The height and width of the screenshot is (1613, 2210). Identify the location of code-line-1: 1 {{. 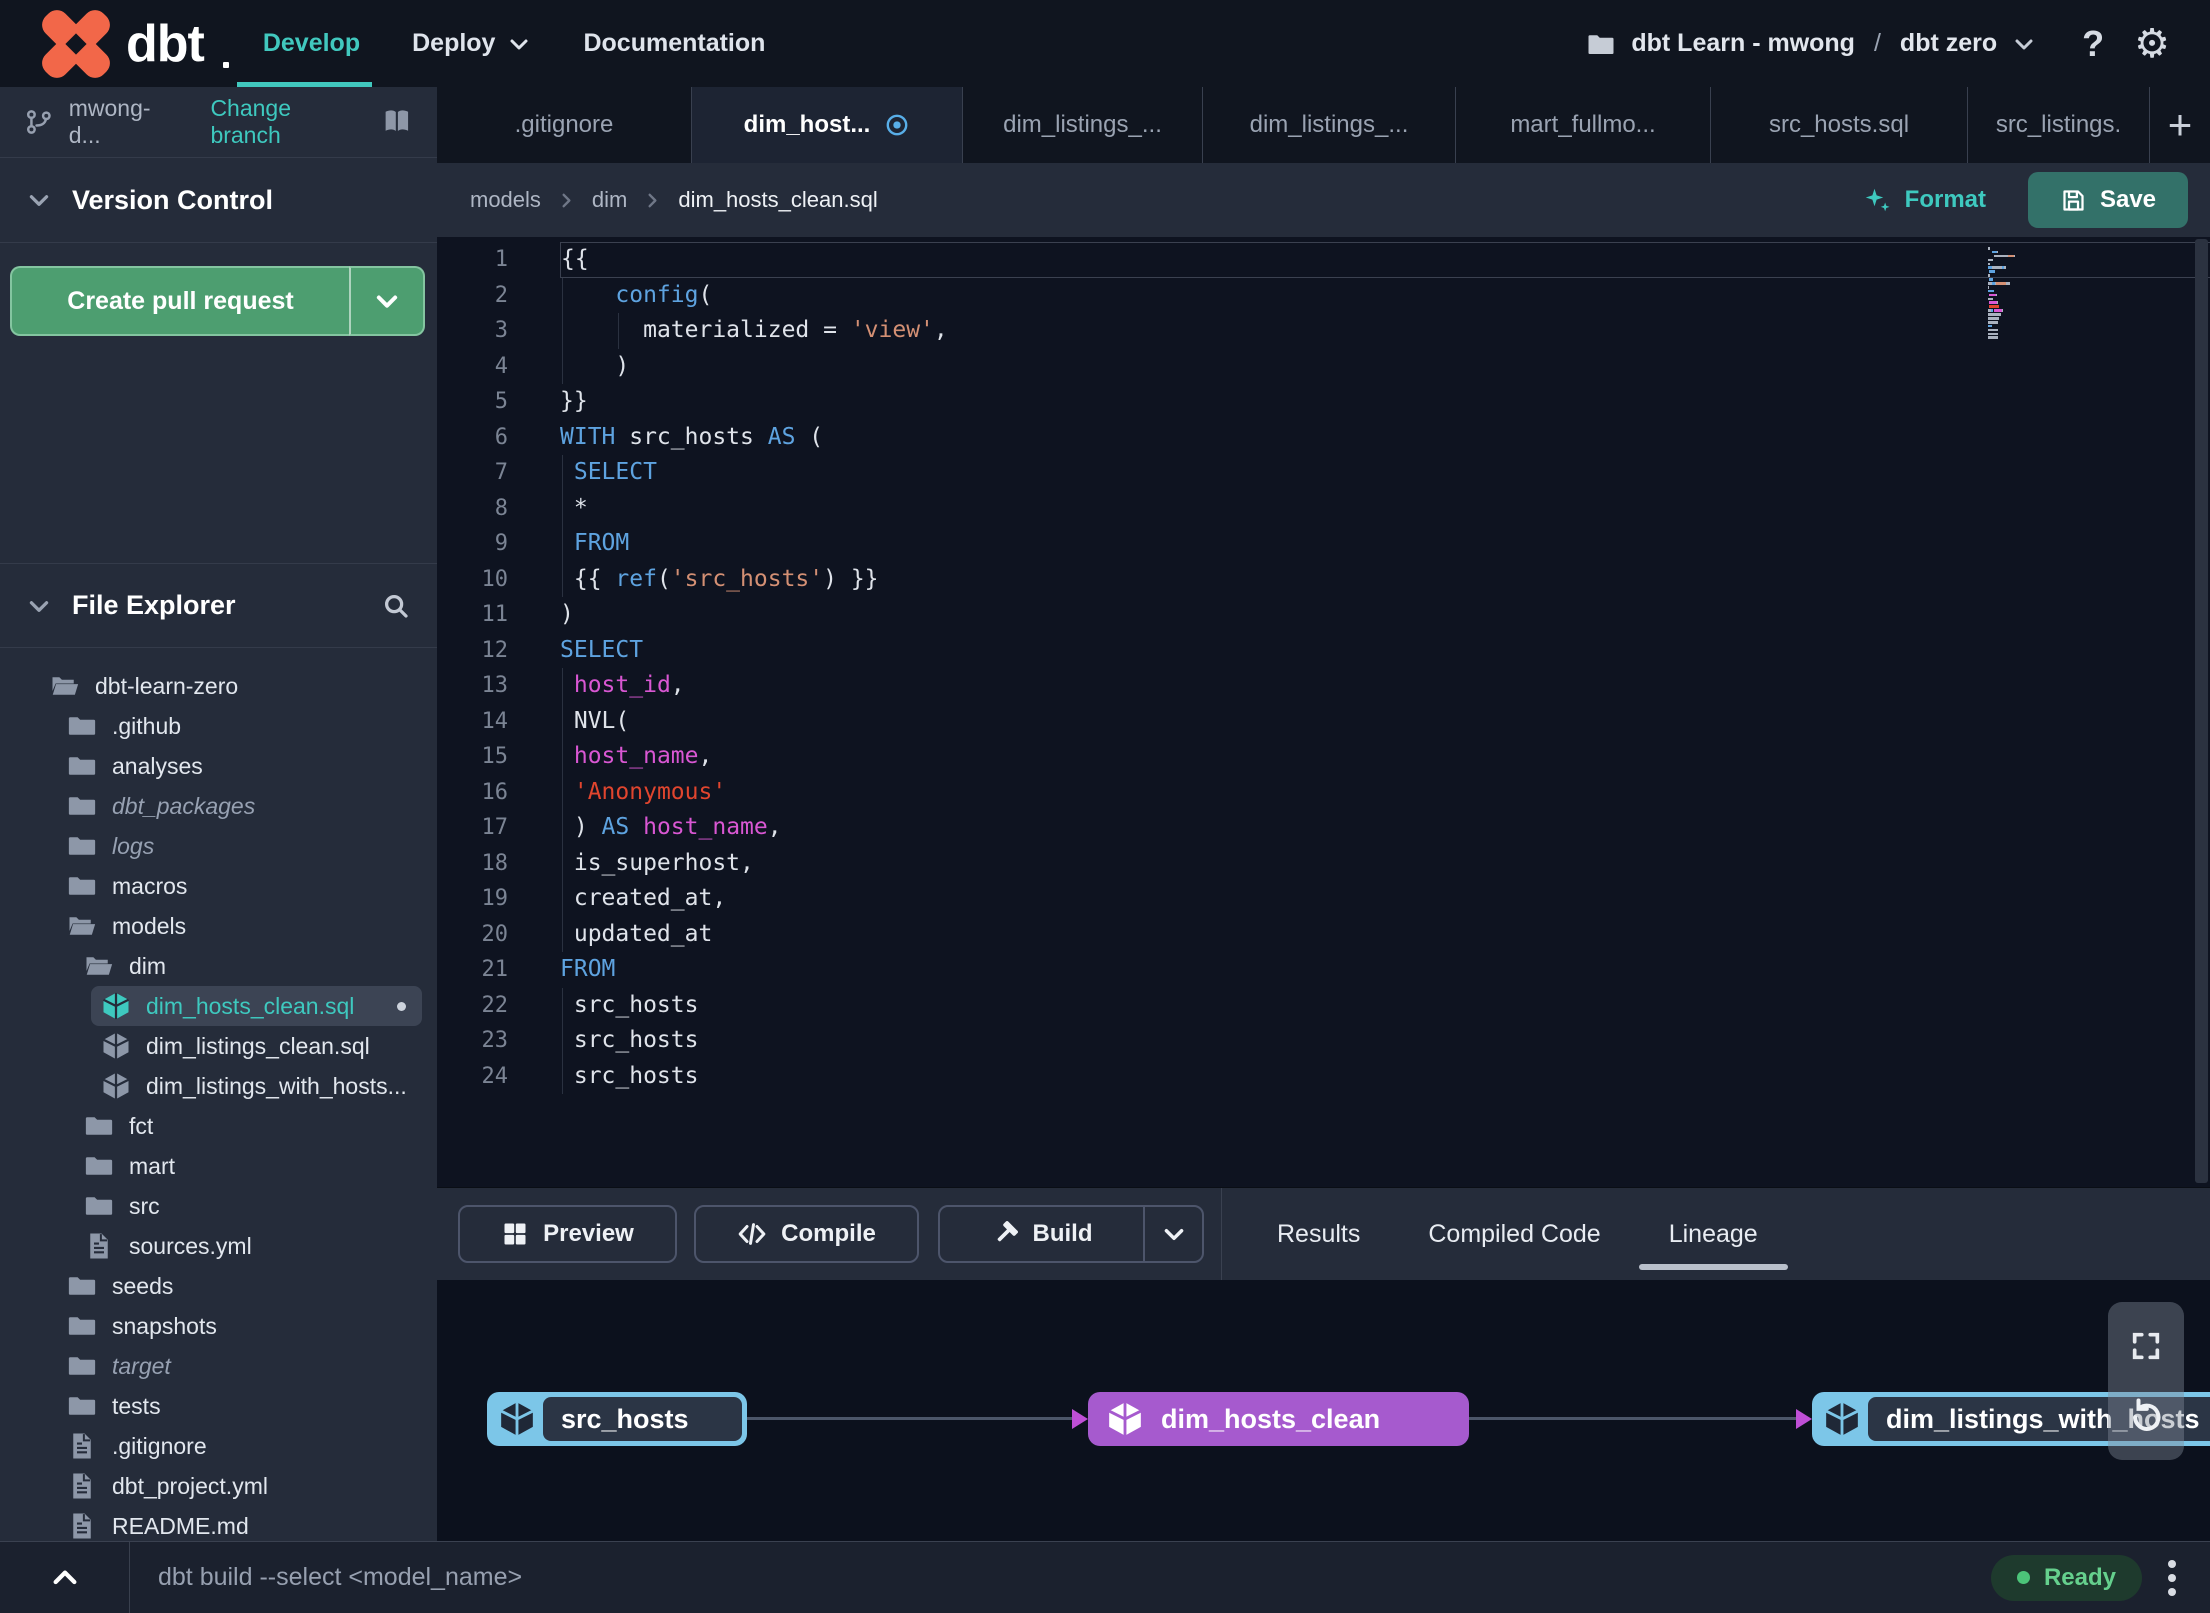
(1323, 260).